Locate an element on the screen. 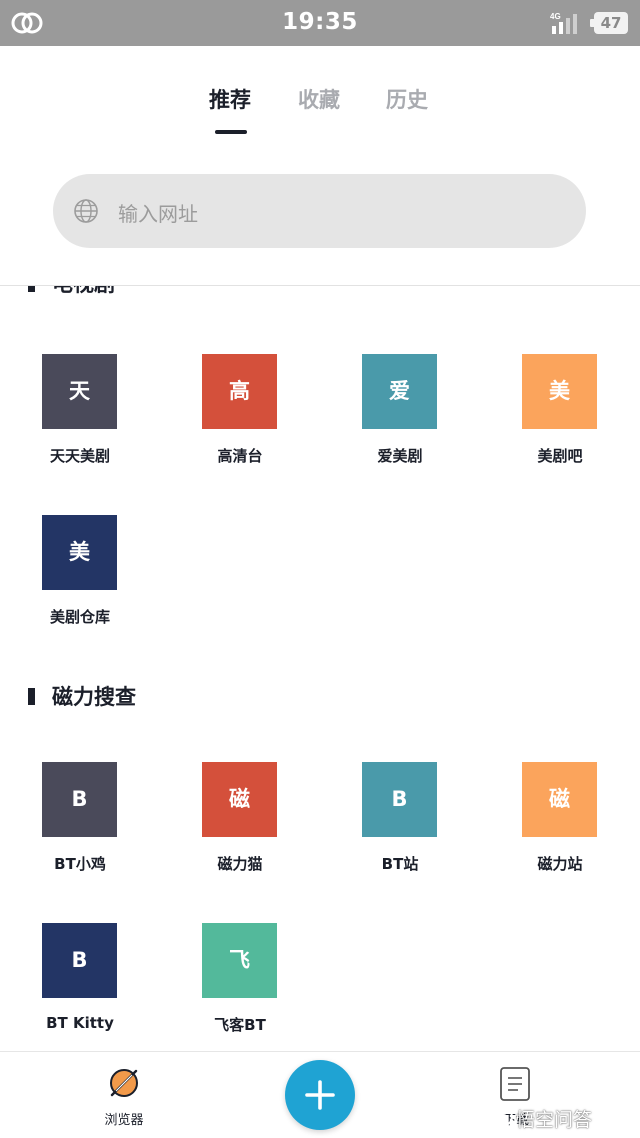 This screenshot has width=640, height=1138. status-bar: 19:35 4G 47 is located at coordinates (320, 23).